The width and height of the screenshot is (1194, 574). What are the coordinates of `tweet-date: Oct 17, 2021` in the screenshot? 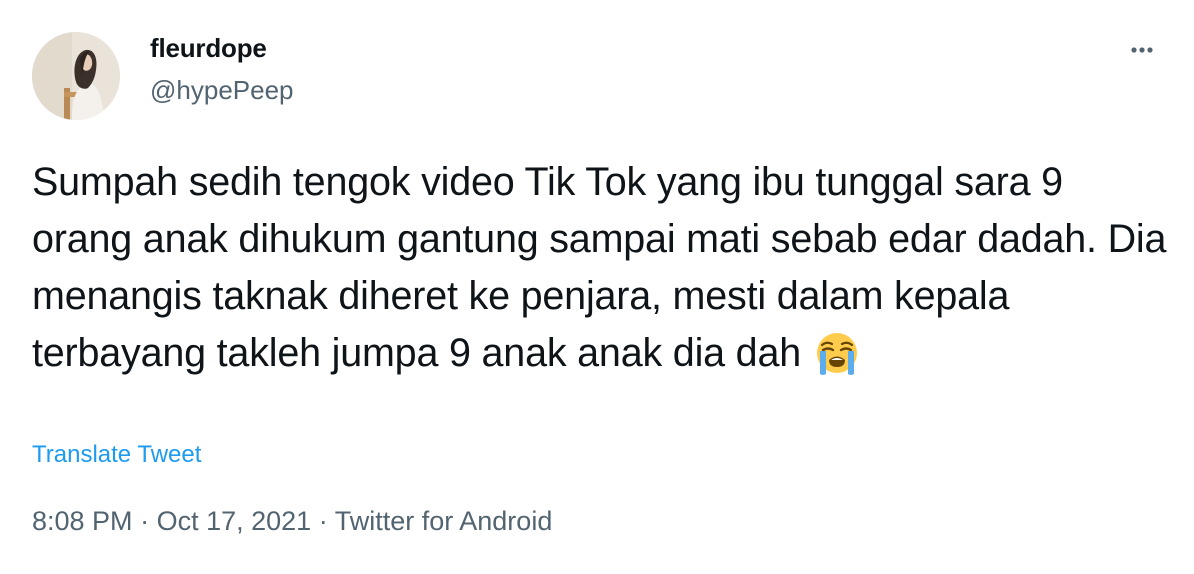 It's located at (234, 521).